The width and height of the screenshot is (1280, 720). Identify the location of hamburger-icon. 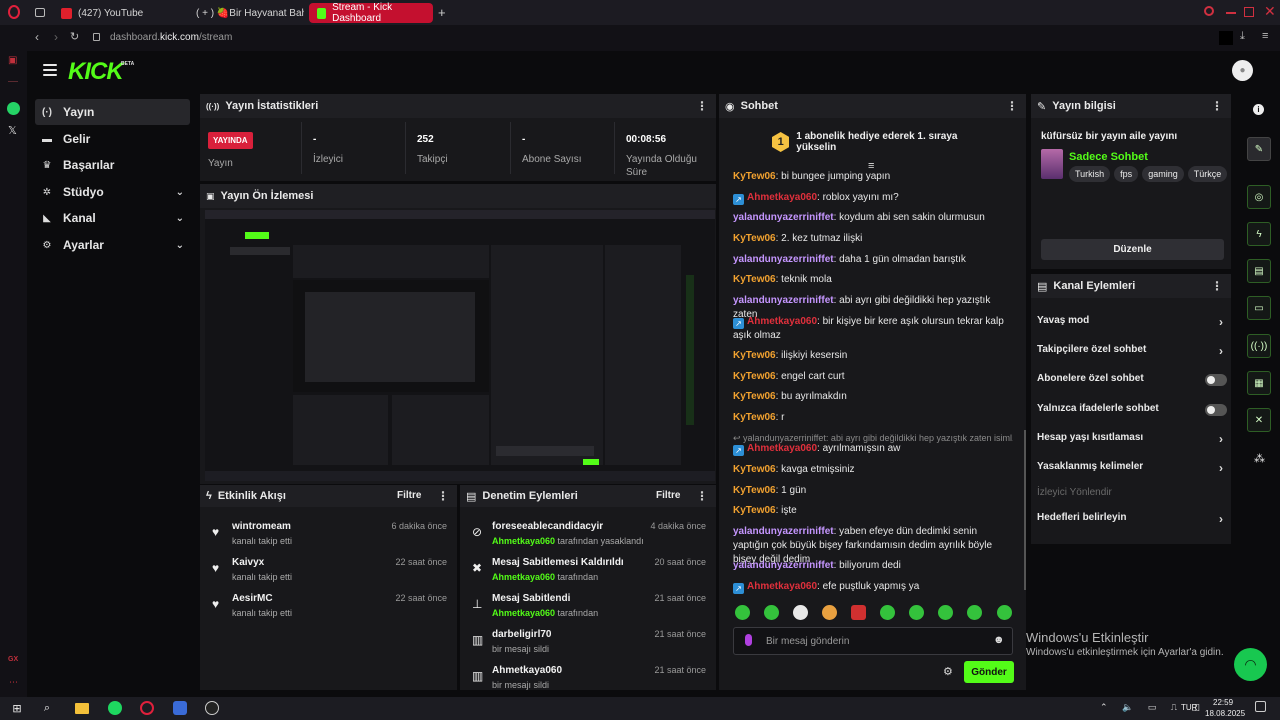
(50, 70).